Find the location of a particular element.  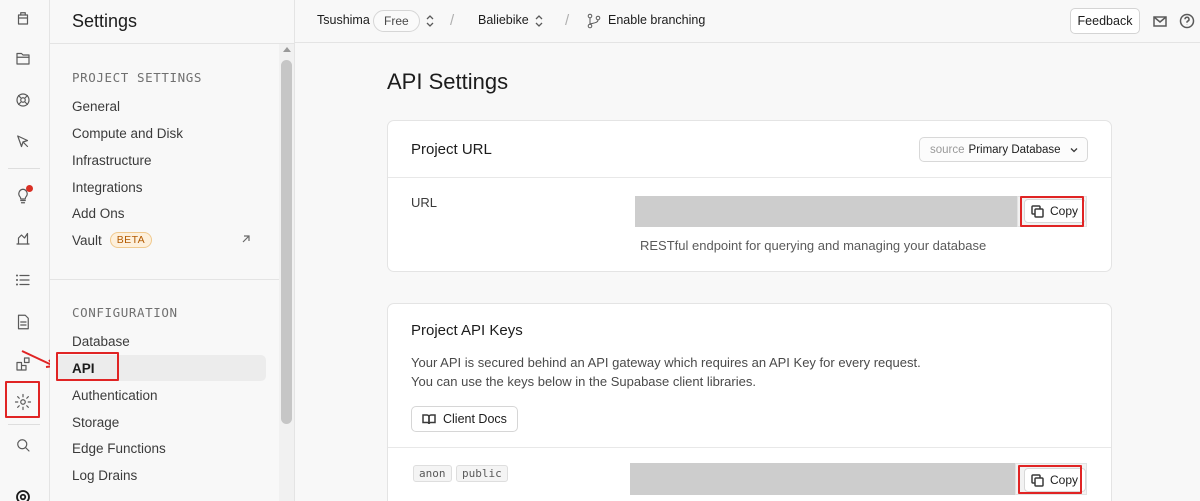

sidebar-item-database: Database is located at coordinates (161, 341).